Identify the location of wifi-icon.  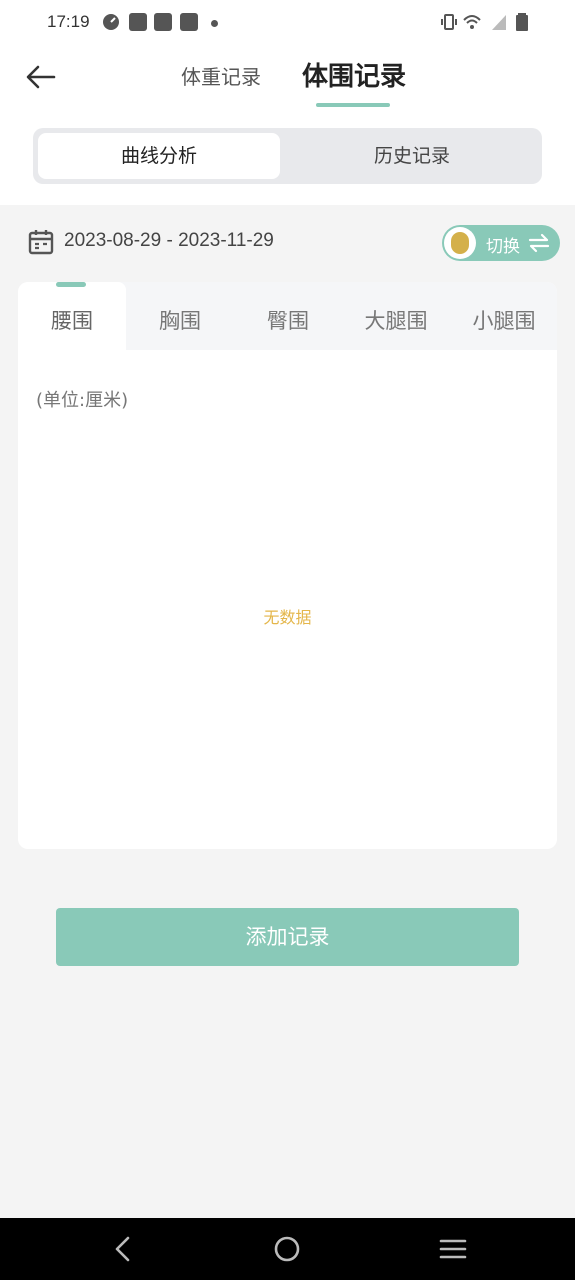
(472, 22).